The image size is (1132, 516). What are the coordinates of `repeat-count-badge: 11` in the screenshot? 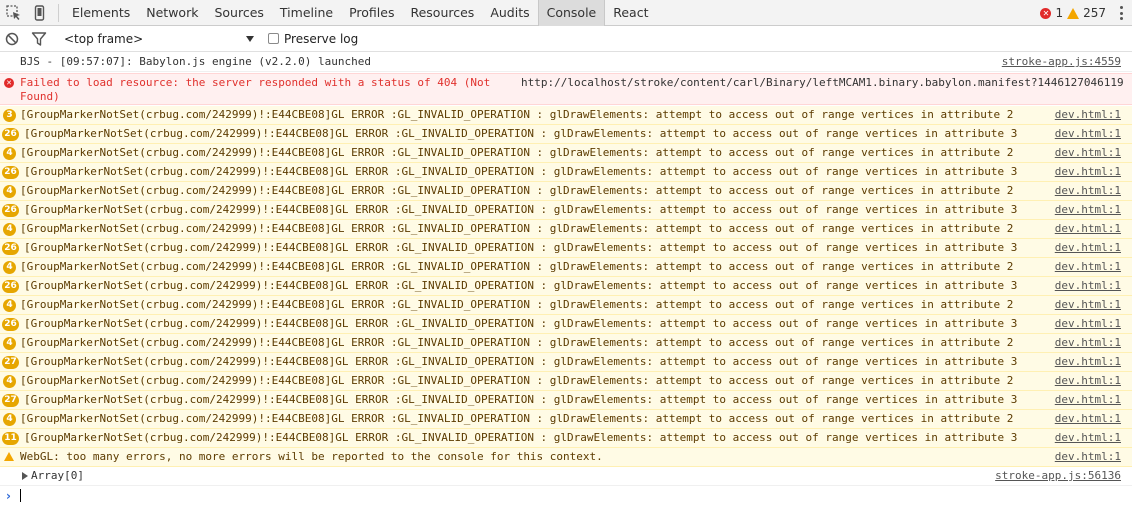 It's located at (10, 438).